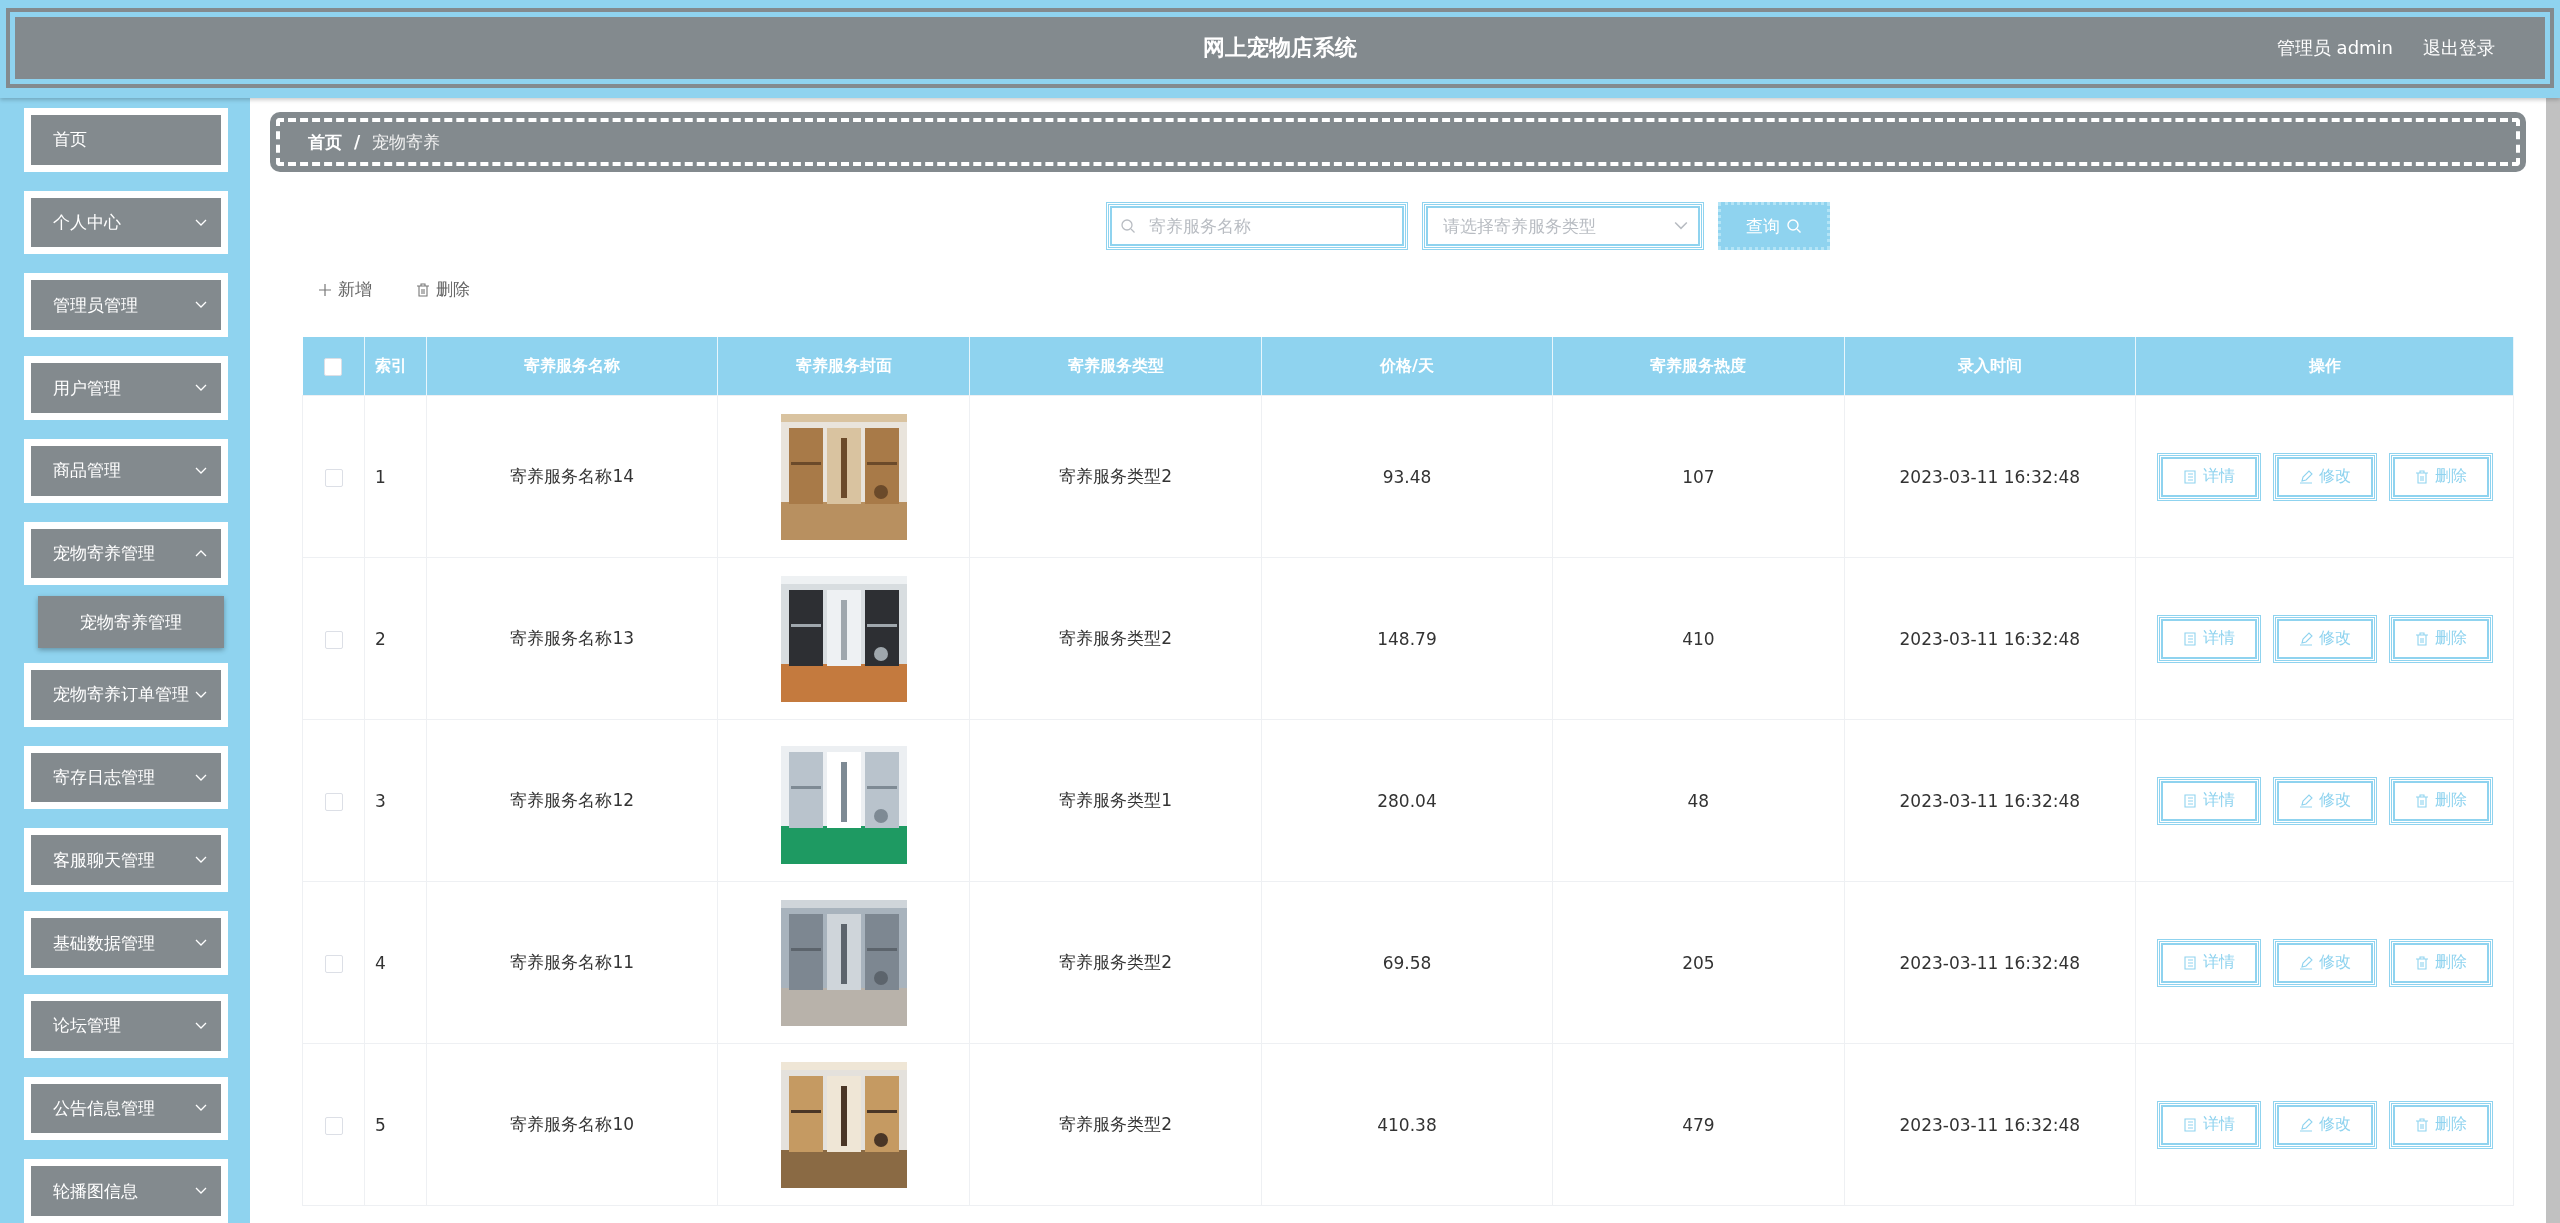 The height and width of the screenshot is (1223, 2560). What do you see at coordinates (1407, 476) in the screenshot?
I see `table-cell: 93.48` at bounding box center [1407, 476].